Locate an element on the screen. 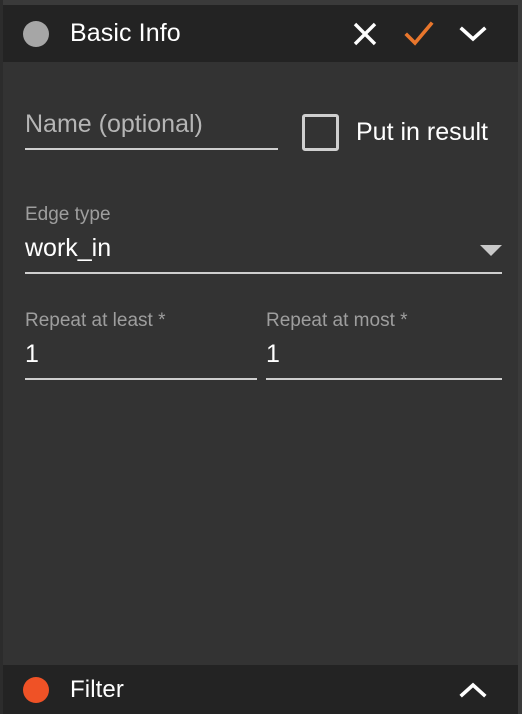 The width and height of the screenshot is (522, 714). close-icon is located at coordinates (365, 34).